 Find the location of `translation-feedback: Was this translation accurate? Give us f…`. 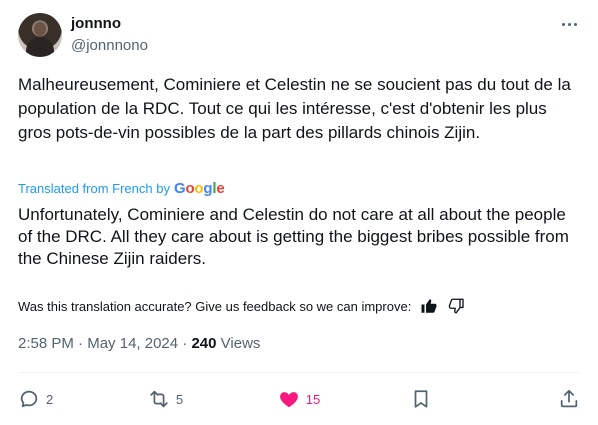

translation-feedback: Was this translation accurate? Give us f… is located at coordinates (242, 306).